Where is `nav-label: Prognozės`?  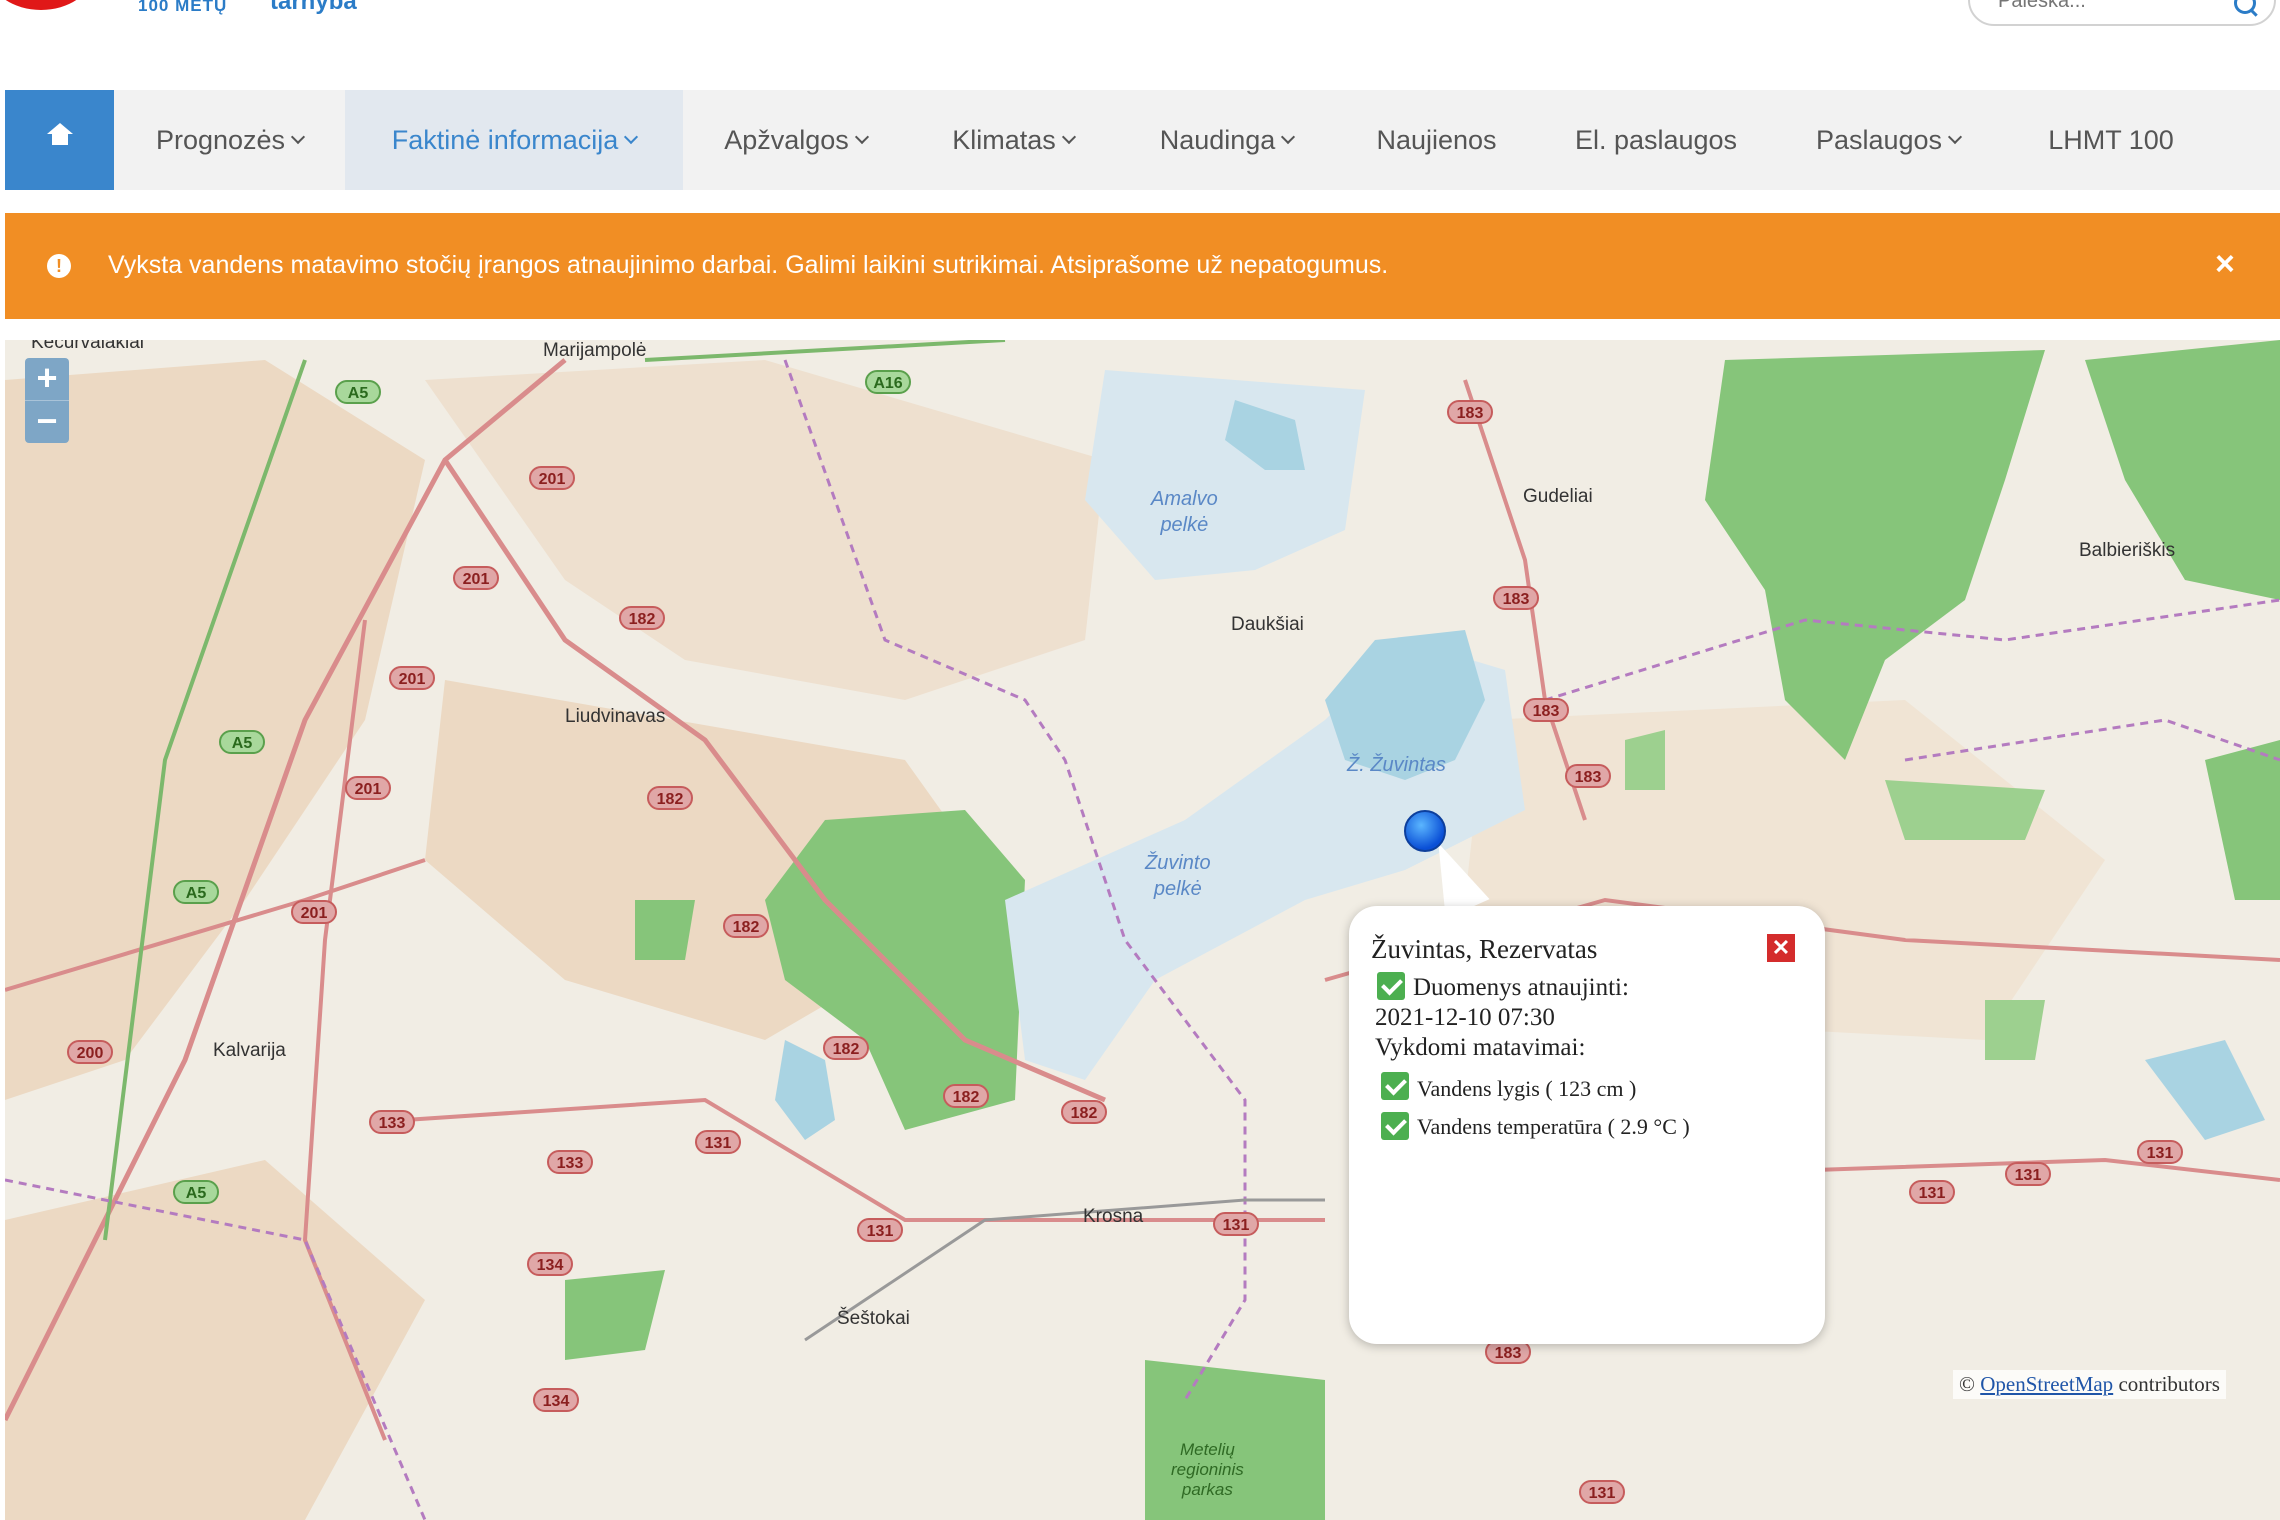 nav-label: Prognozės is located at coordinates (220, 139).